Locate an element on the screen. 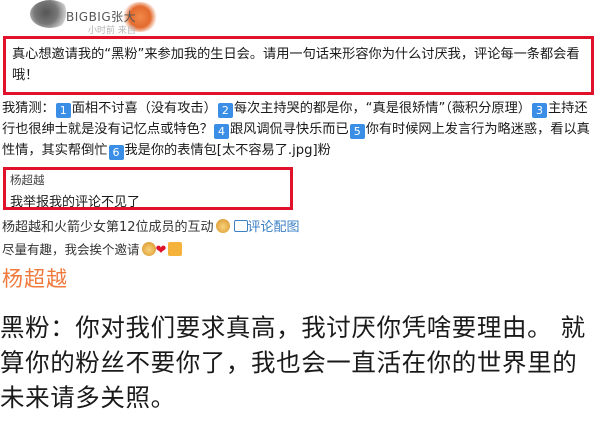 Image resolution: width=600 pixels, height=424 pixels. gift-emoji-icon is located at coordinates (175, 249).